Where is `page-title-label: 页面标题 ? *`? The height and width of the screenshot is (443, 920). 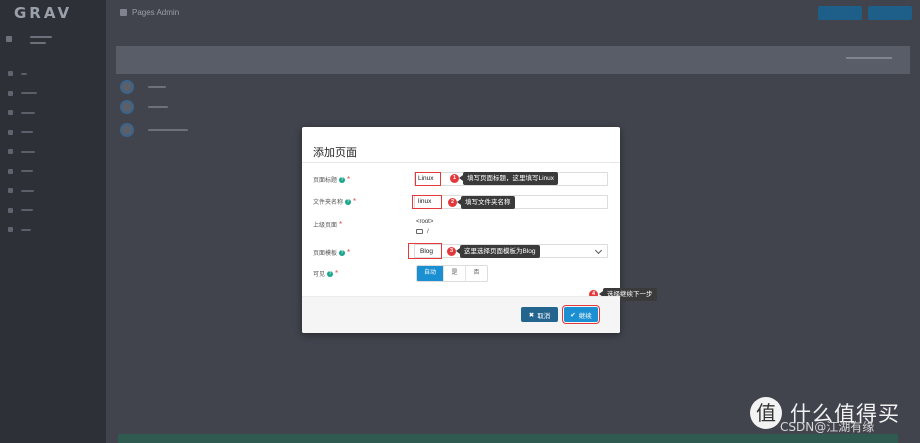
page-title-label: 页面标题 ? * is located at coordinates (332, 179).